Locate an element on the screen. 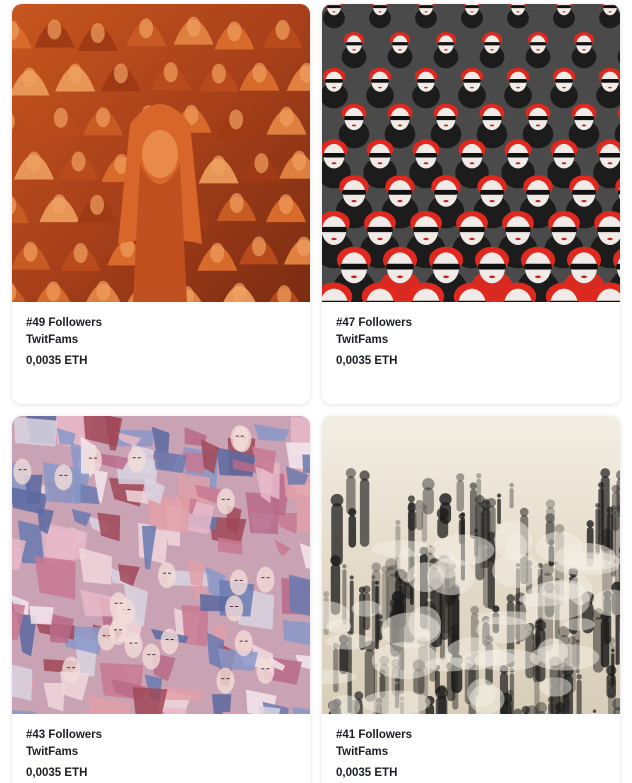  nft-title: #41 Followers is located at coordinates (374, 735).